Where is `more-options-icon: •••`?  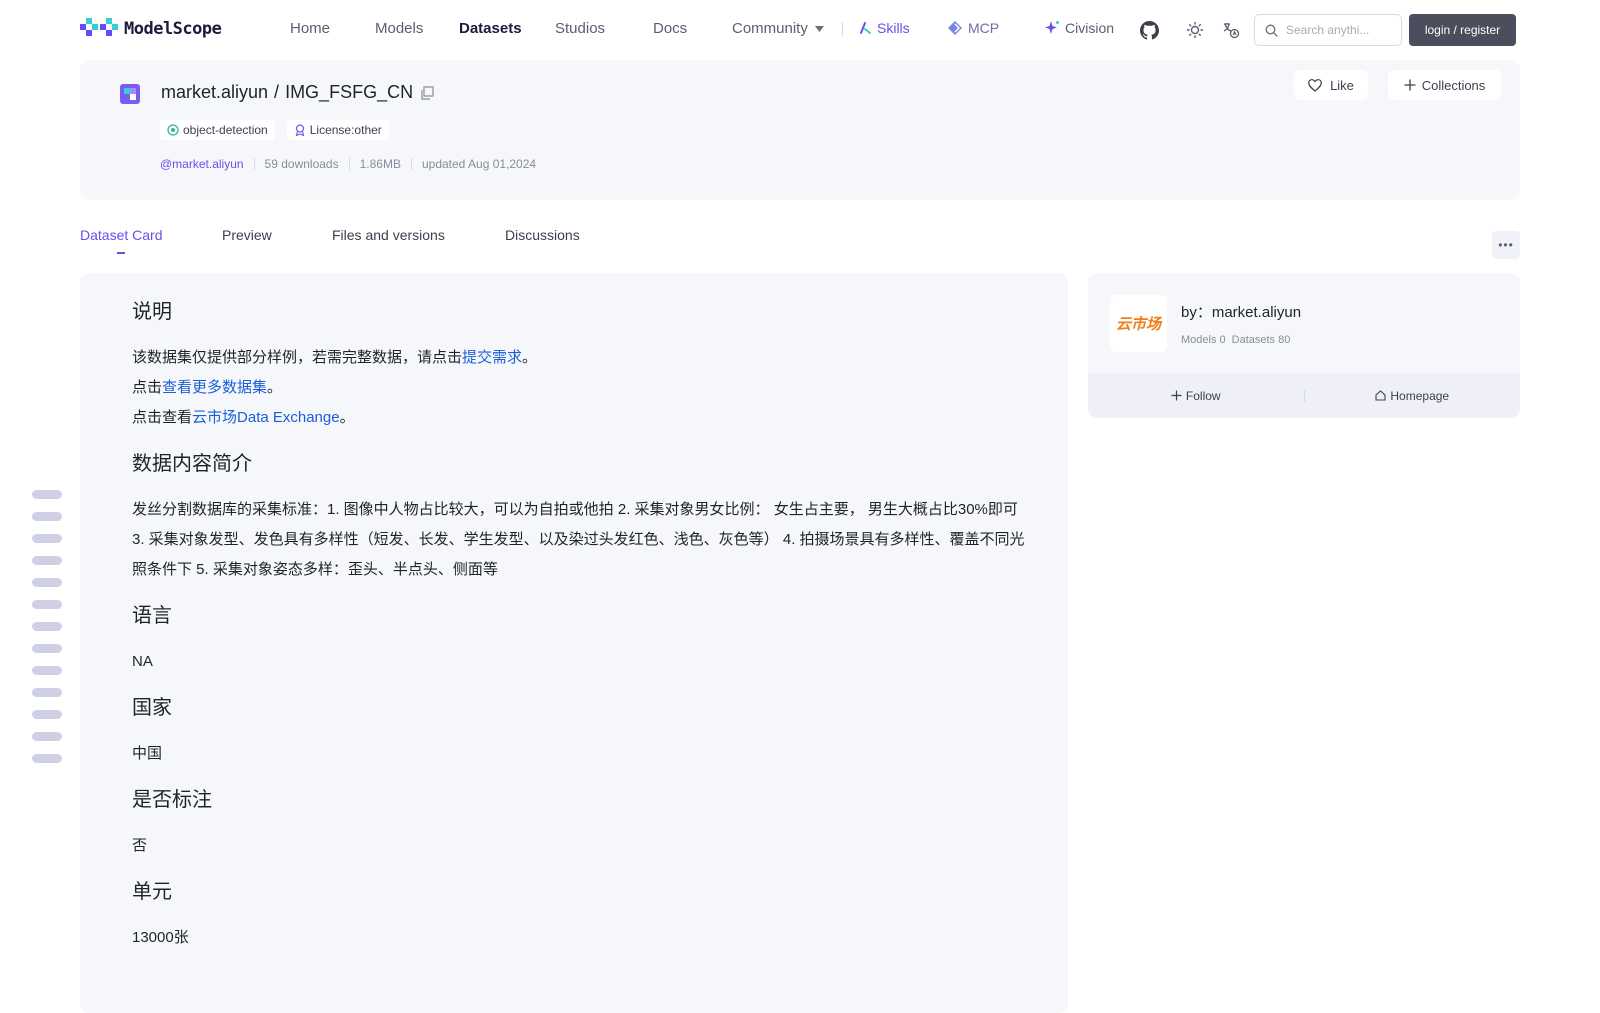 more-options-icon: ••• is located at coordinates (1506, 245).